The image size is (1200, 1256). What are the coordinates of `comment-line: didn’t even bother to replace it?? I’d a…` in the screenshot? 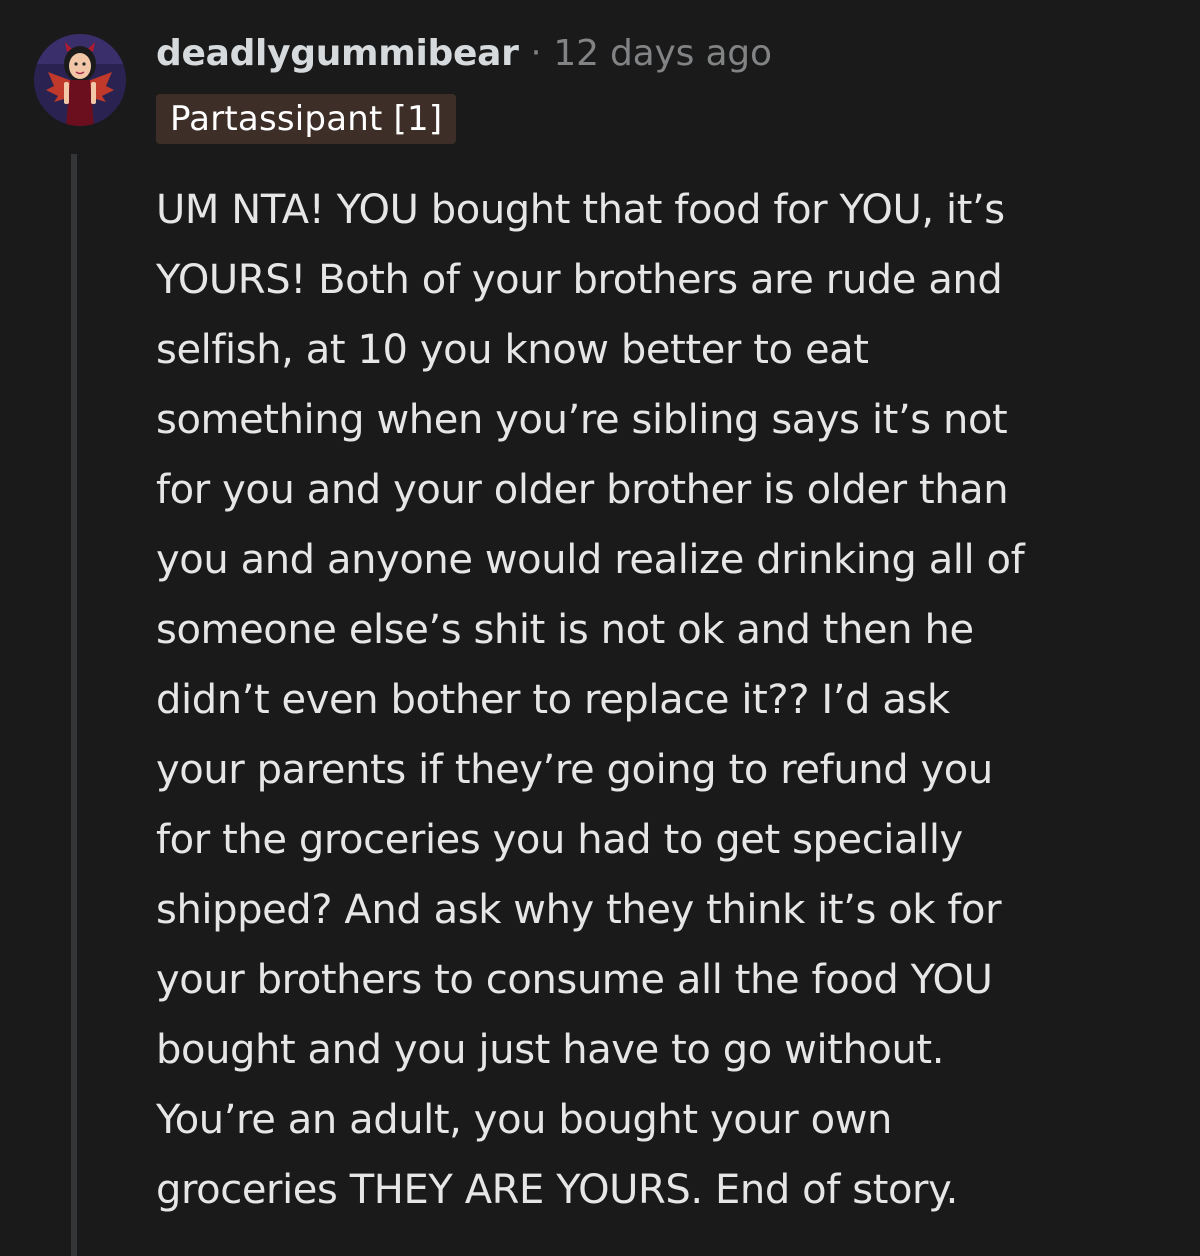 It's located at (553, 700).